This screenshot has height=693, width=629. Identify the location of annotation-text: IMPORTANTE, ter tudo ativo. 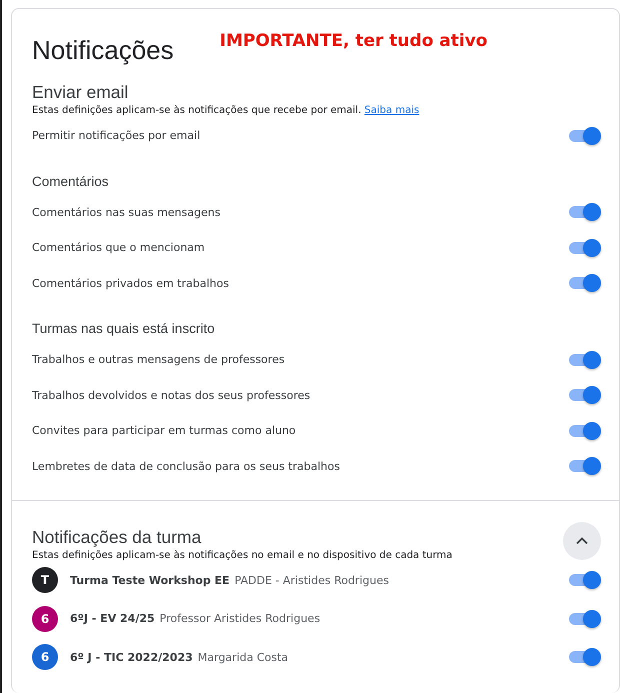
(354, 41).